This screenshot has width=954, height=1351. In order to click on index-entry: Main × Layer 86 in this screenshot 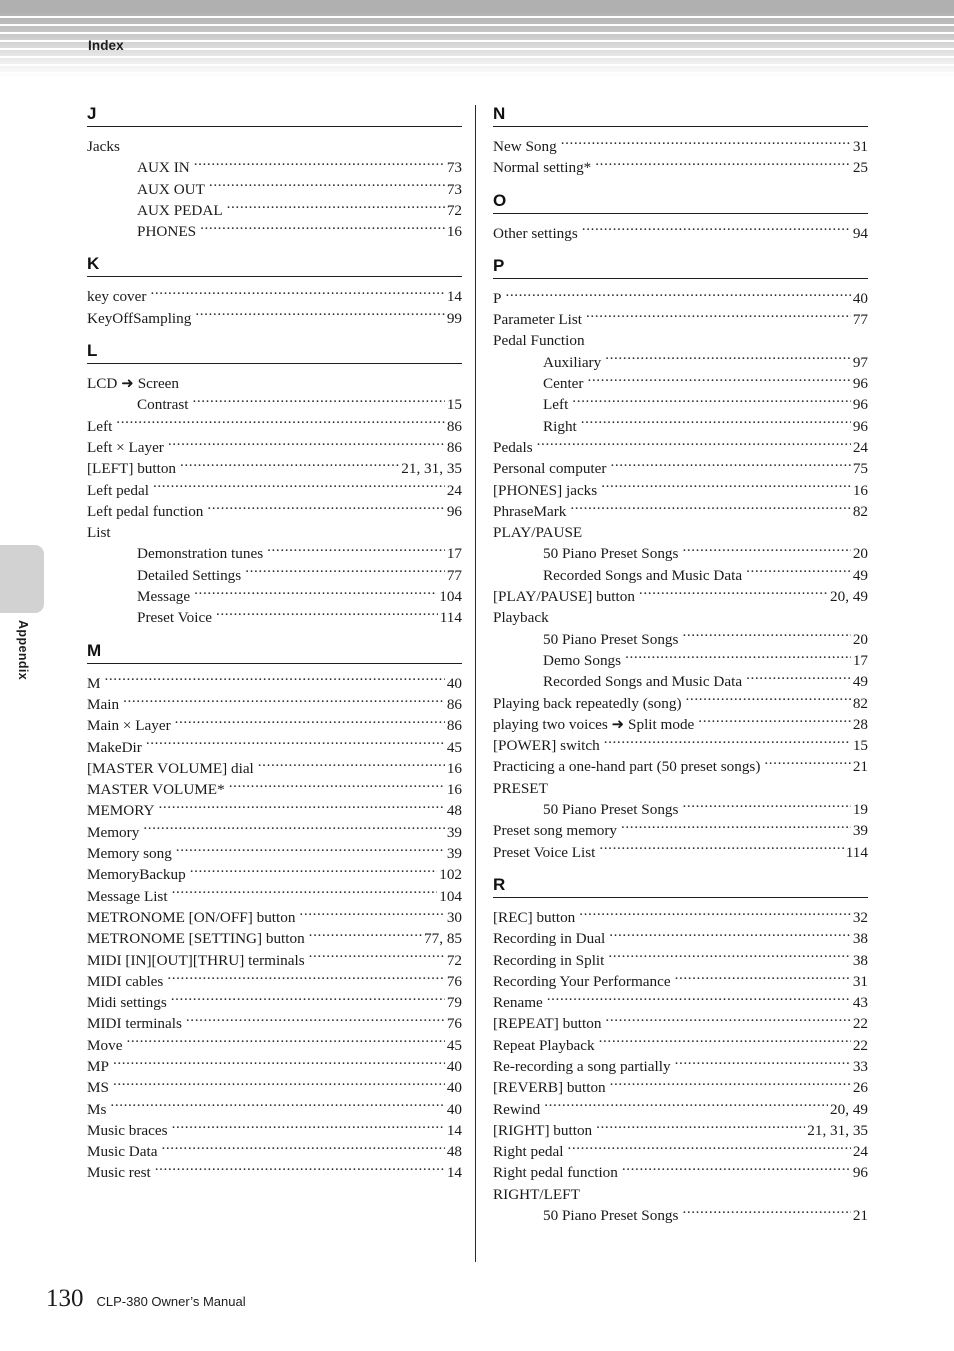, I will do `click(274, 725)`.